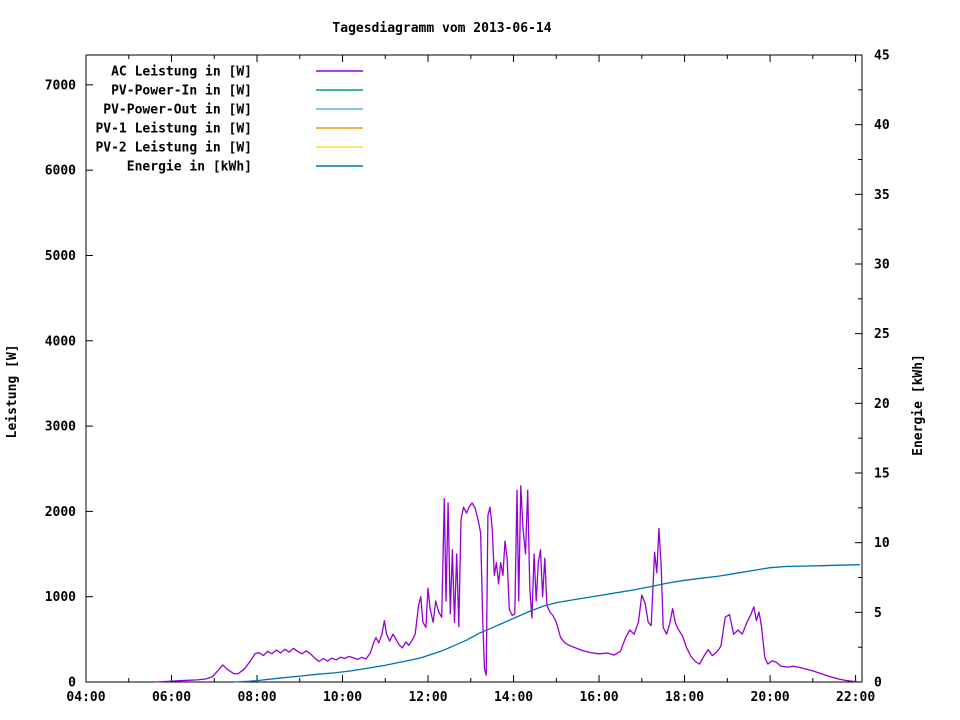 The height and width of the screenshot is (720, 960). I want to click on legend-item: PV-Power-Out in [W], so click(233, 110).